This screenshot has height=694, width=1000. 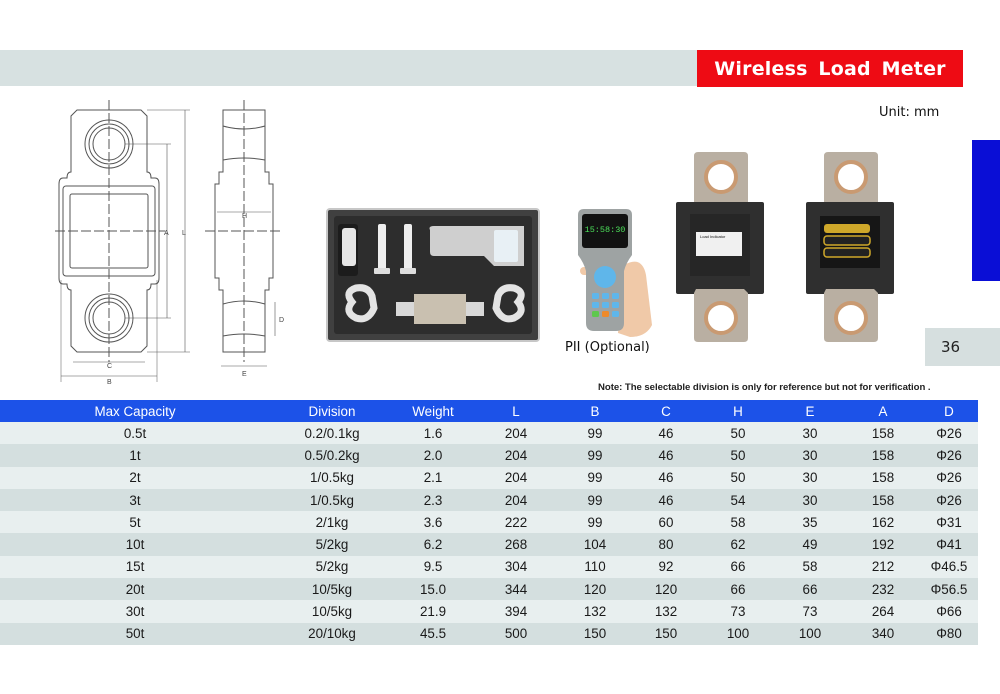 I want to click on cell-max-capacity: 10t, so click(x=135, y=544).